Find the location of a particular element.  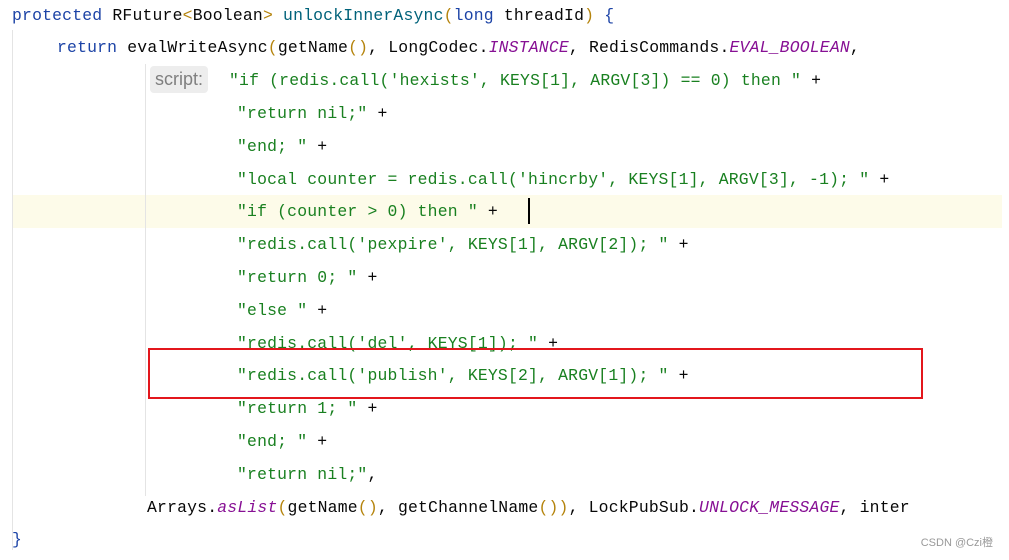

code-token-par: ) is located at coordinates (589, 15).